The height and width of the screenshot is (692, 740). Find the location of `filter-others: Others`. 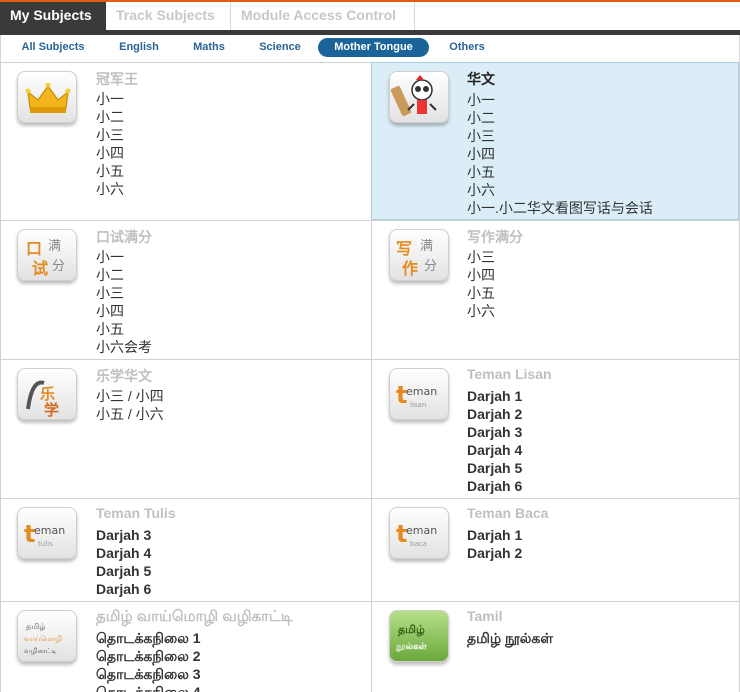

filter-others: Others is located at coordinates (467, 47).